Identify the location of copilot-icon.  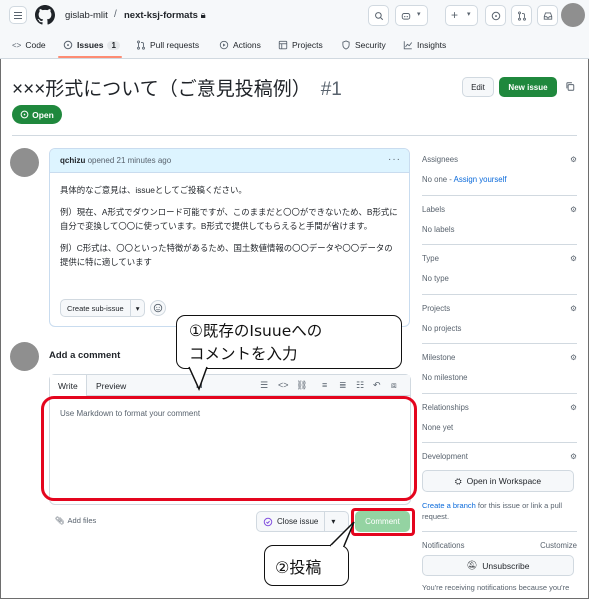
(406, 16).